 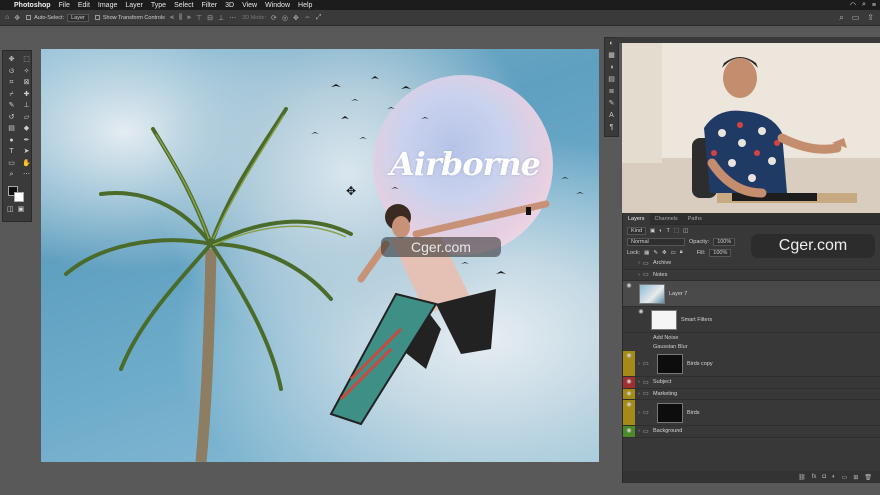 I want to click on lock-paint-icon: ✎, so click(x=655, y=253).